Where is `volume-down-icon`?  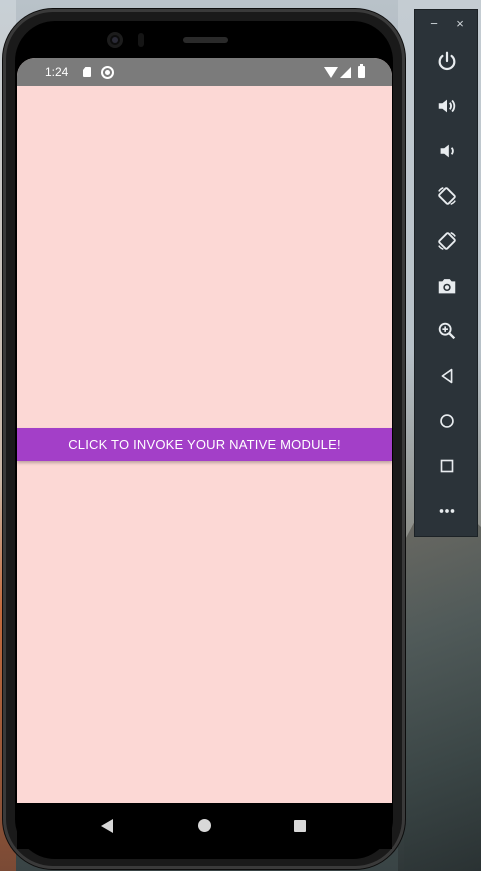
volume-down-icon is located at coordinates (447, 151).